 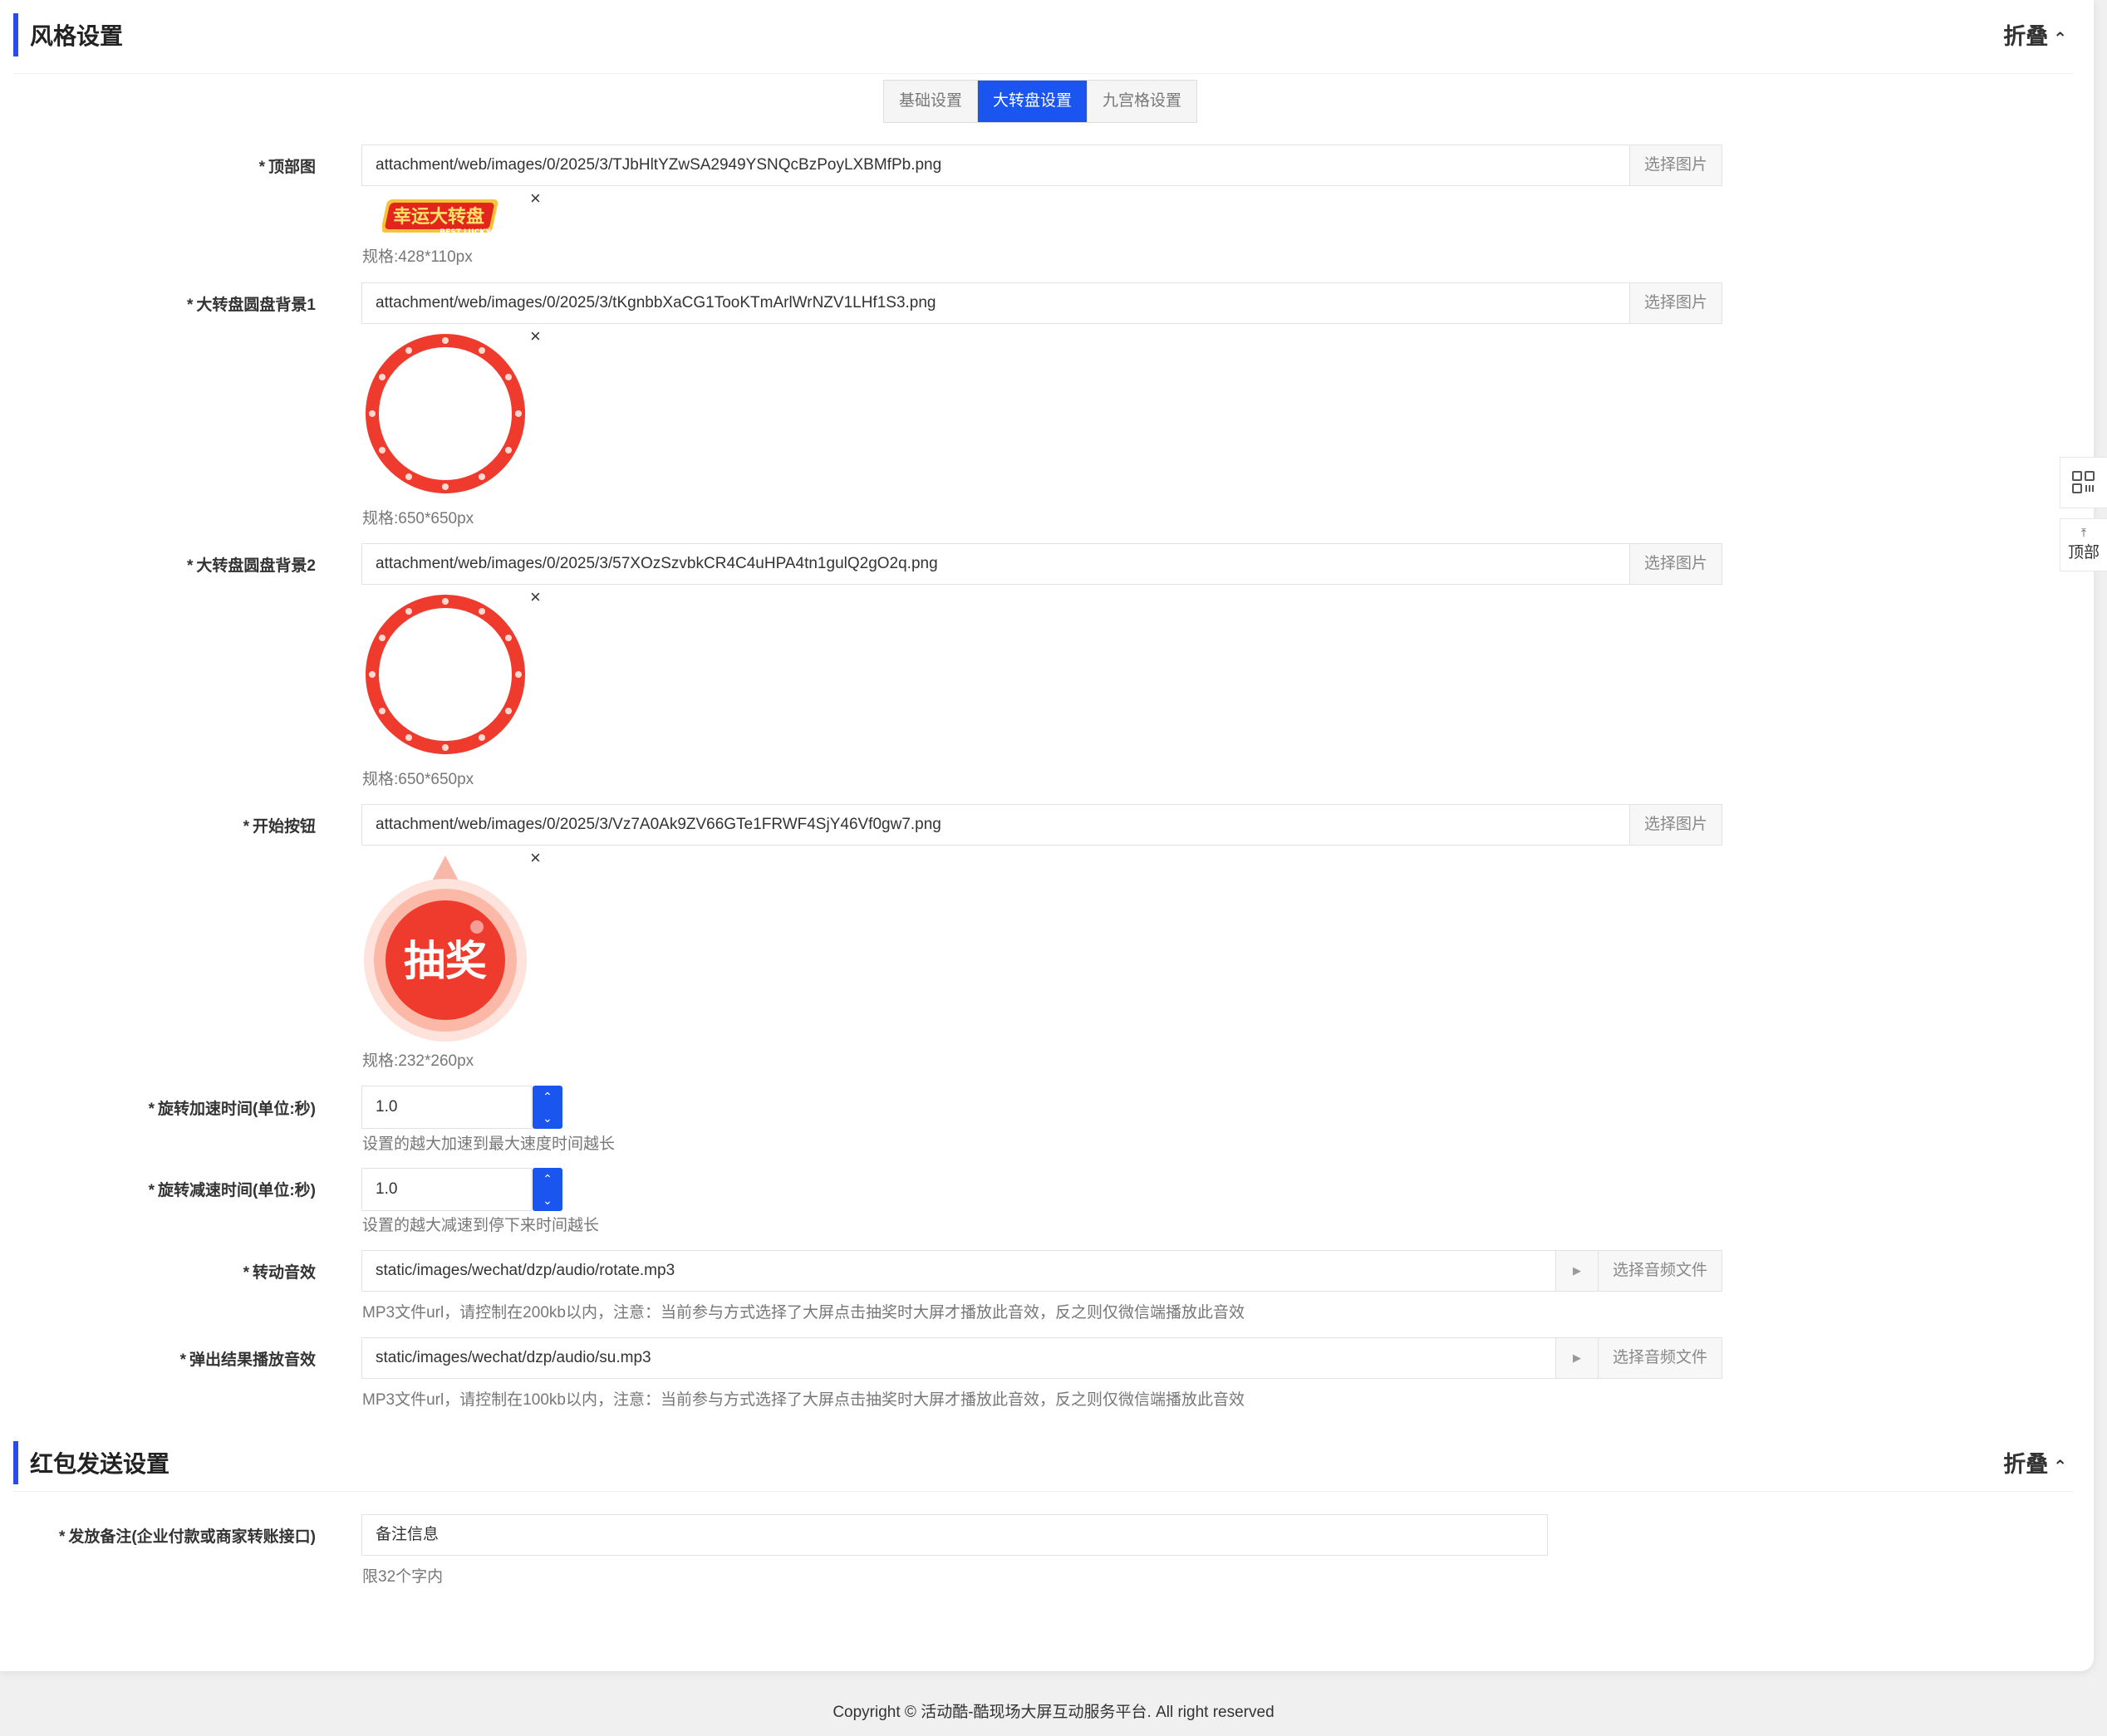 I want to click on remark-label: * 发放备注(企业付款或商家转账接口), so click(x=187, y=1537).